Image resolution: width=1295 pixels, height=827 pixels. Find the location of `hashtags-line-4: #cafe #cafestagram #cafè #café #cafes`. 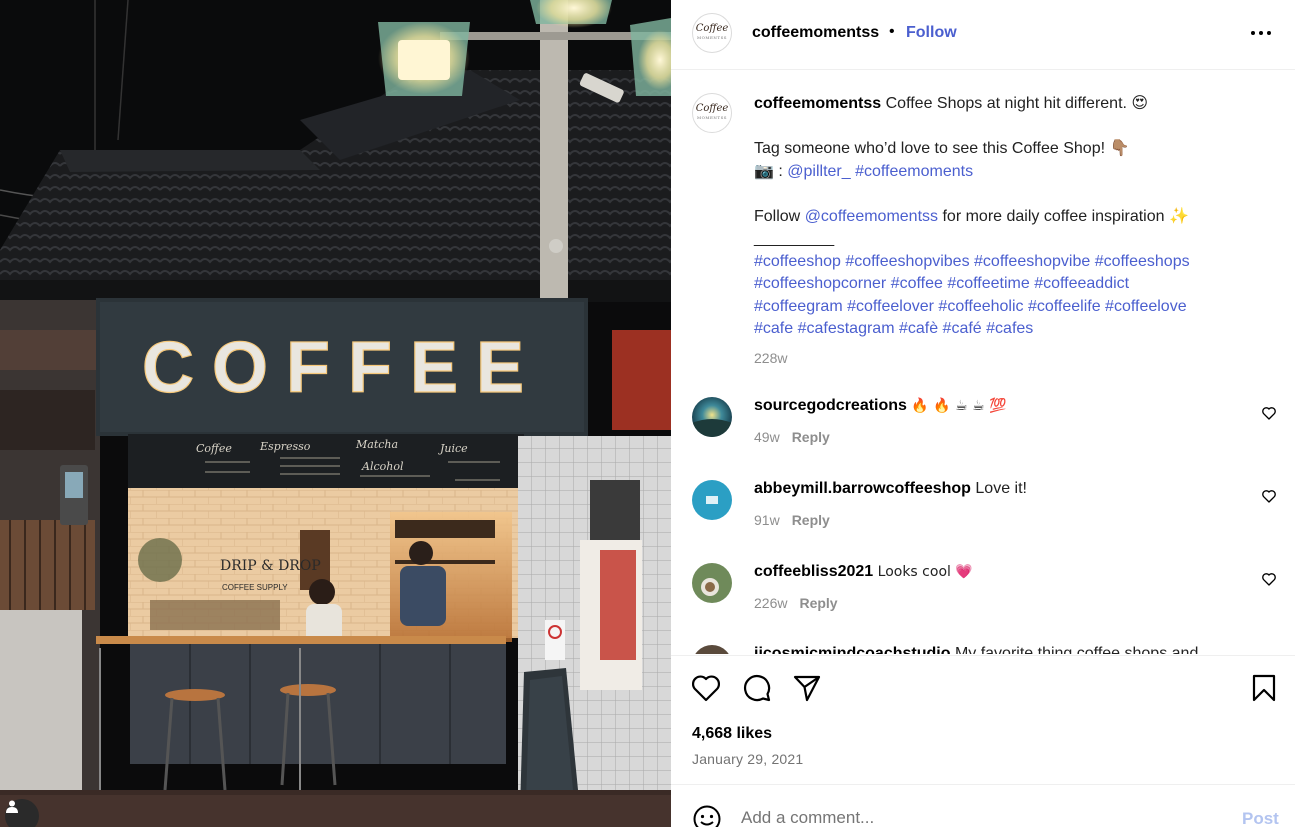

hashtags-line-4: #cafe #cafestagram #cafè #café #cafes is located at coordinates (1006, 329).